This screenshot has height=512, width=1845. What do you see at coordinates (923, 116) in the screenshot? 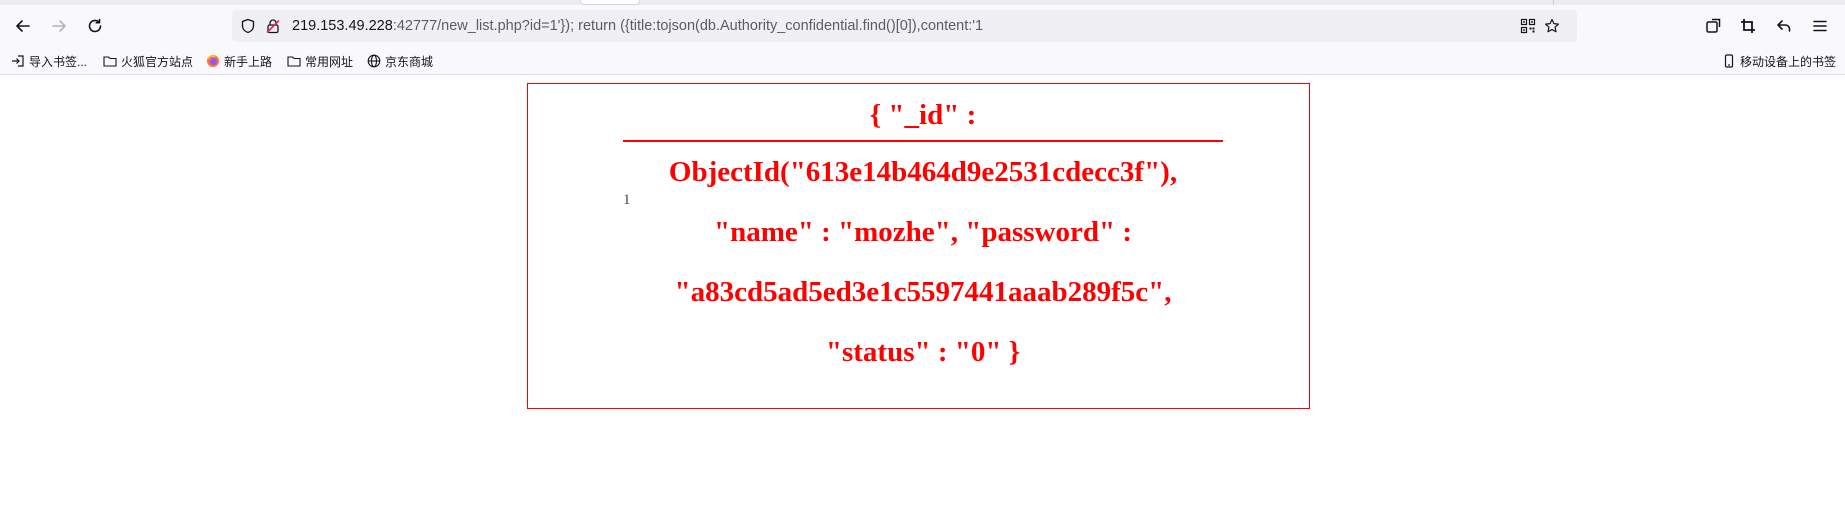
I see `title-line: { "_id" :` at bounding box center [923, 116].